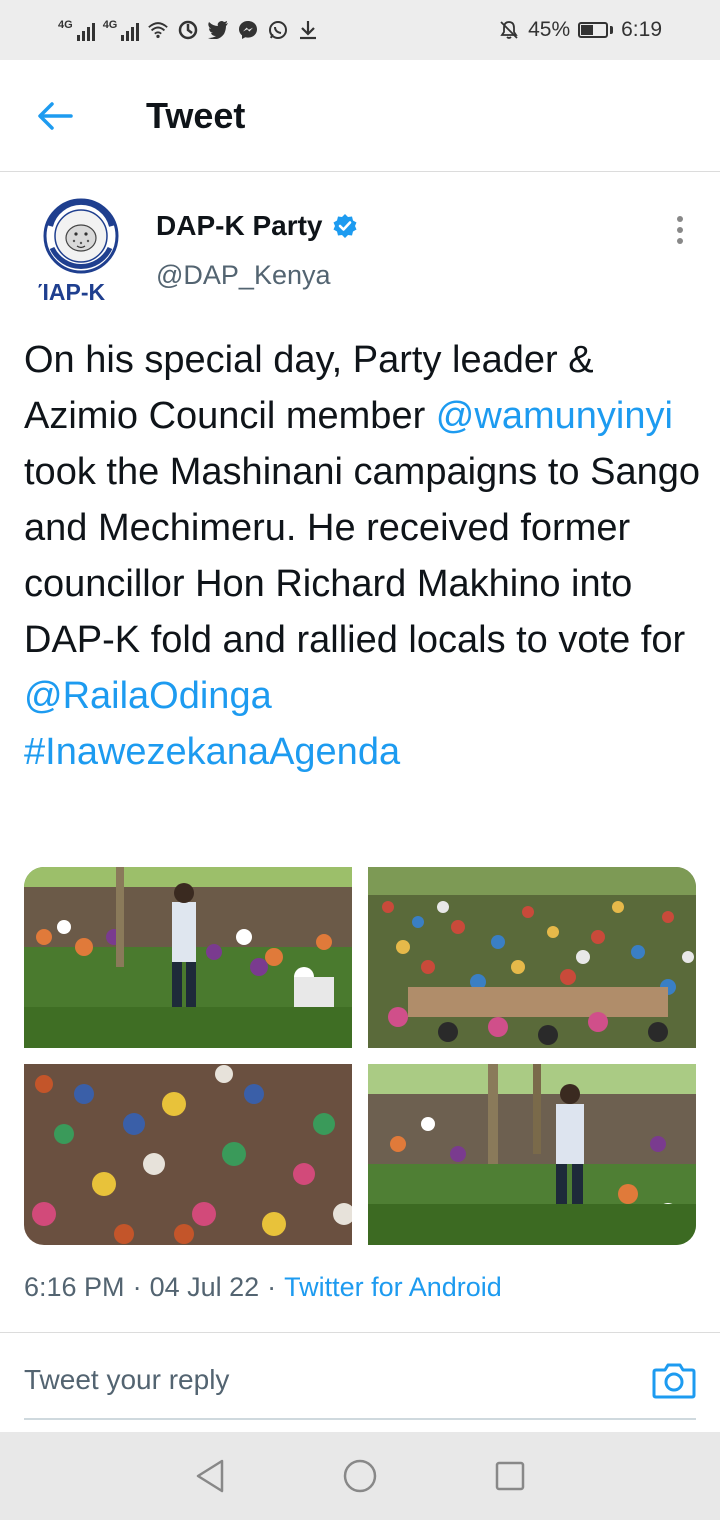 The image size is (720, 1520). Describe the element at coordinates (278, 30) in the screenshot. I see `whatsapp-icon` at that location.